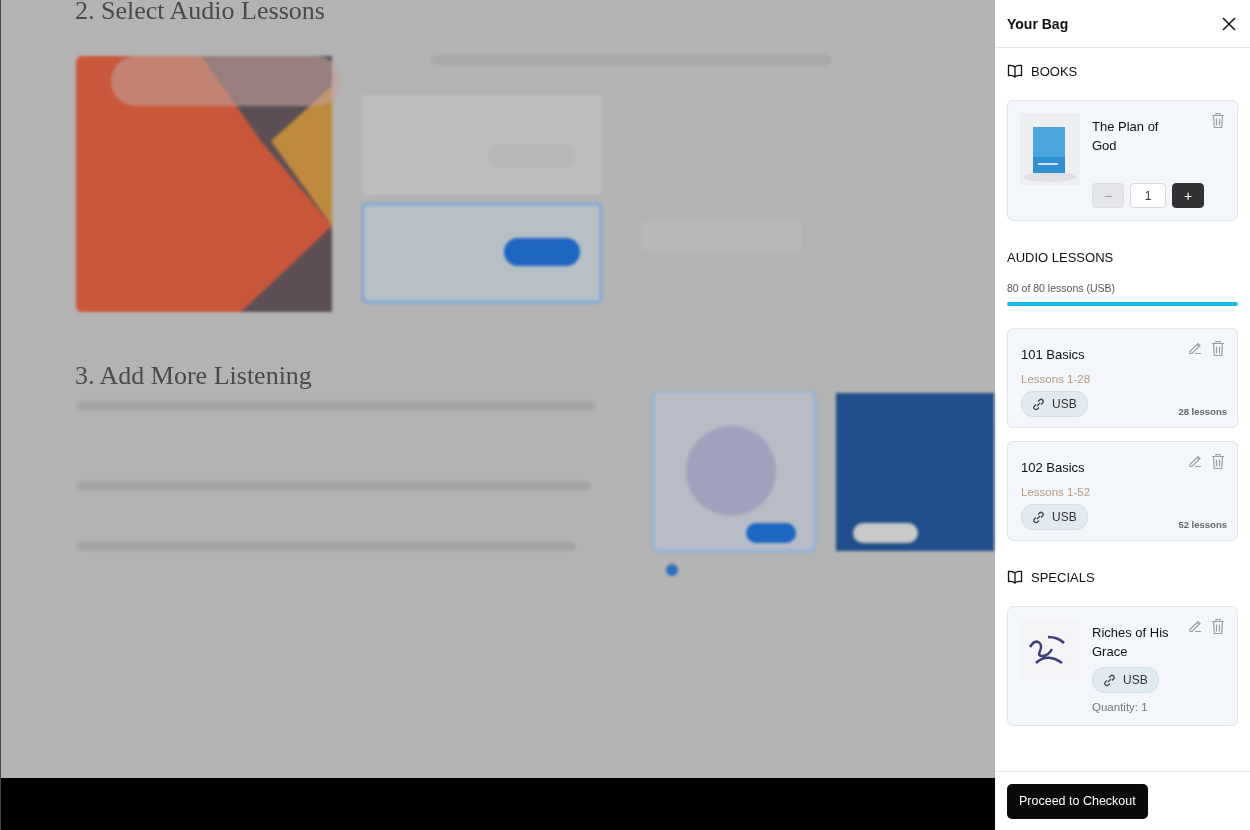 This screenshot has height=830, width=1250. I want to click on lesson-range: Lessons 1-28, so click(1056, 379).